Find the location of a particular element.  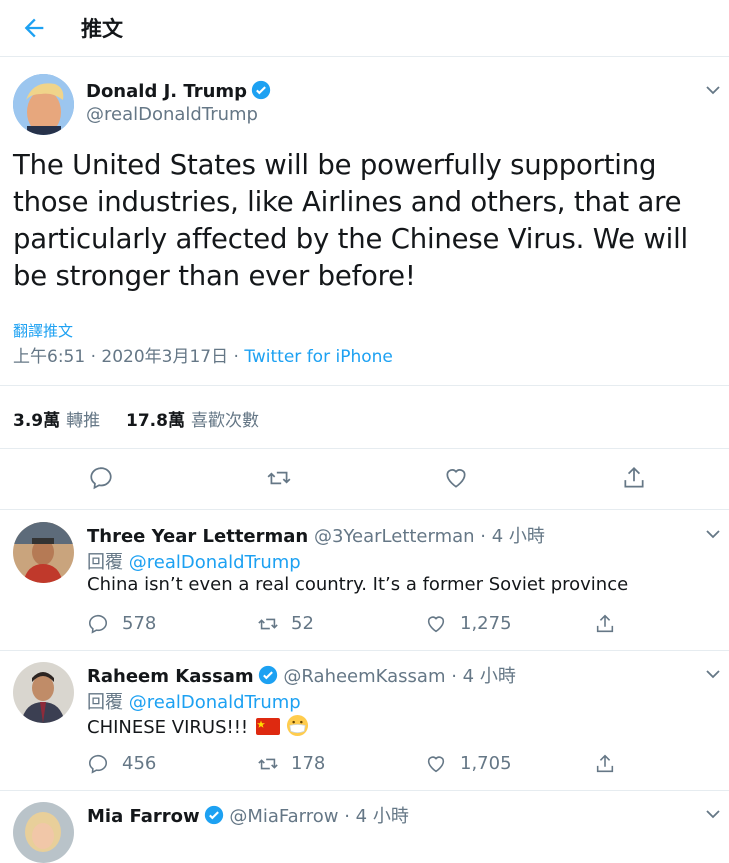

reply-actions: 578 52 1,275 is located at coordinates (367, 624).